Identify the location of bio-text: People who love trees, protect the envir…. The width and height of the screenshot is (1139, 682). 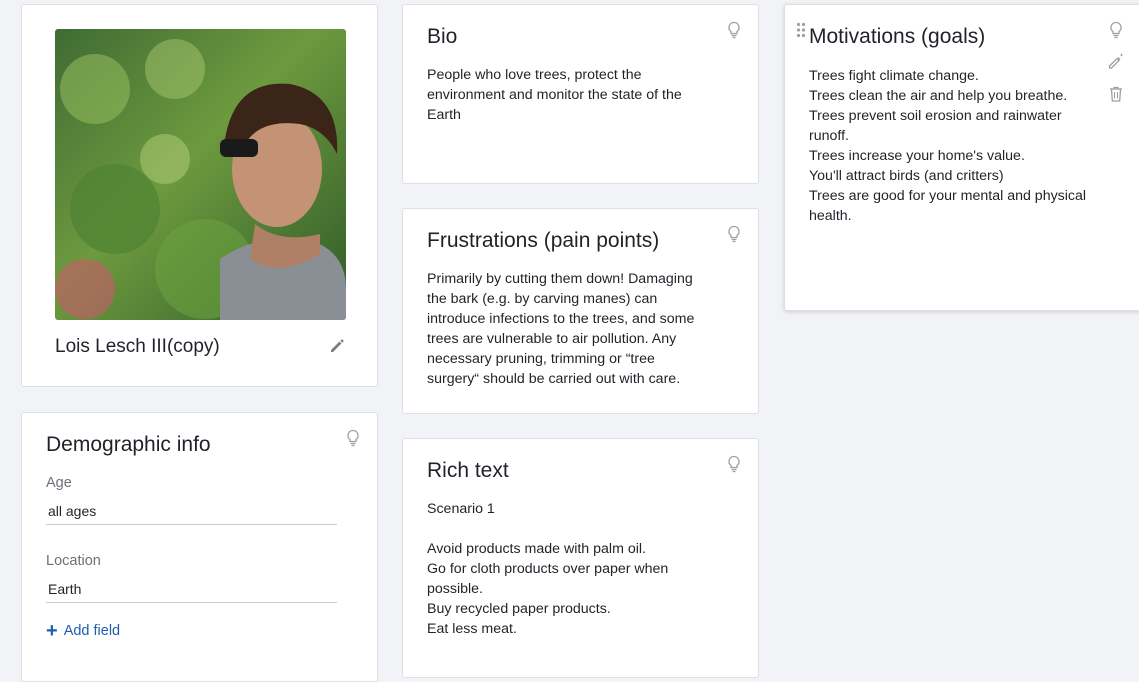
(554, 95).